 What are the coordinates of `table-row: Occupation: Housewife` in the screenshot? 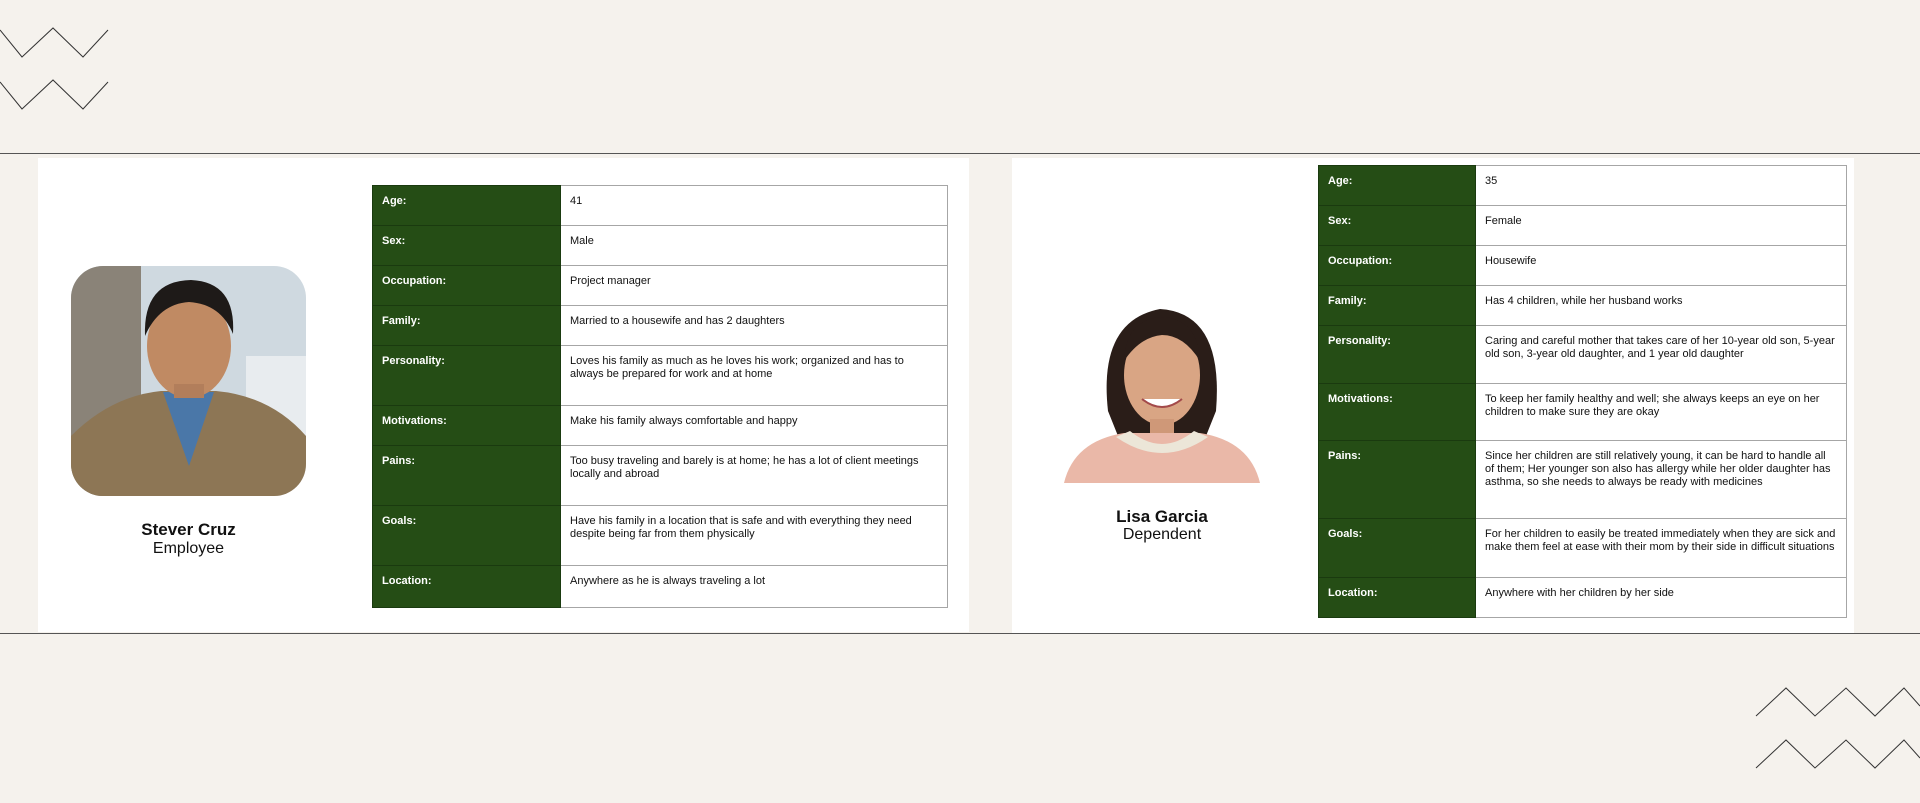 It's located at (1582, 265).